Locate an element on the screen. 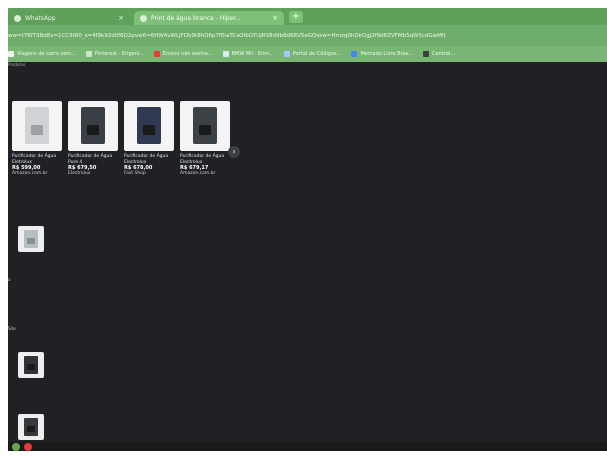  tab-search-results: Print de água branca - Hiper... × is located at coordinates (209, 18).